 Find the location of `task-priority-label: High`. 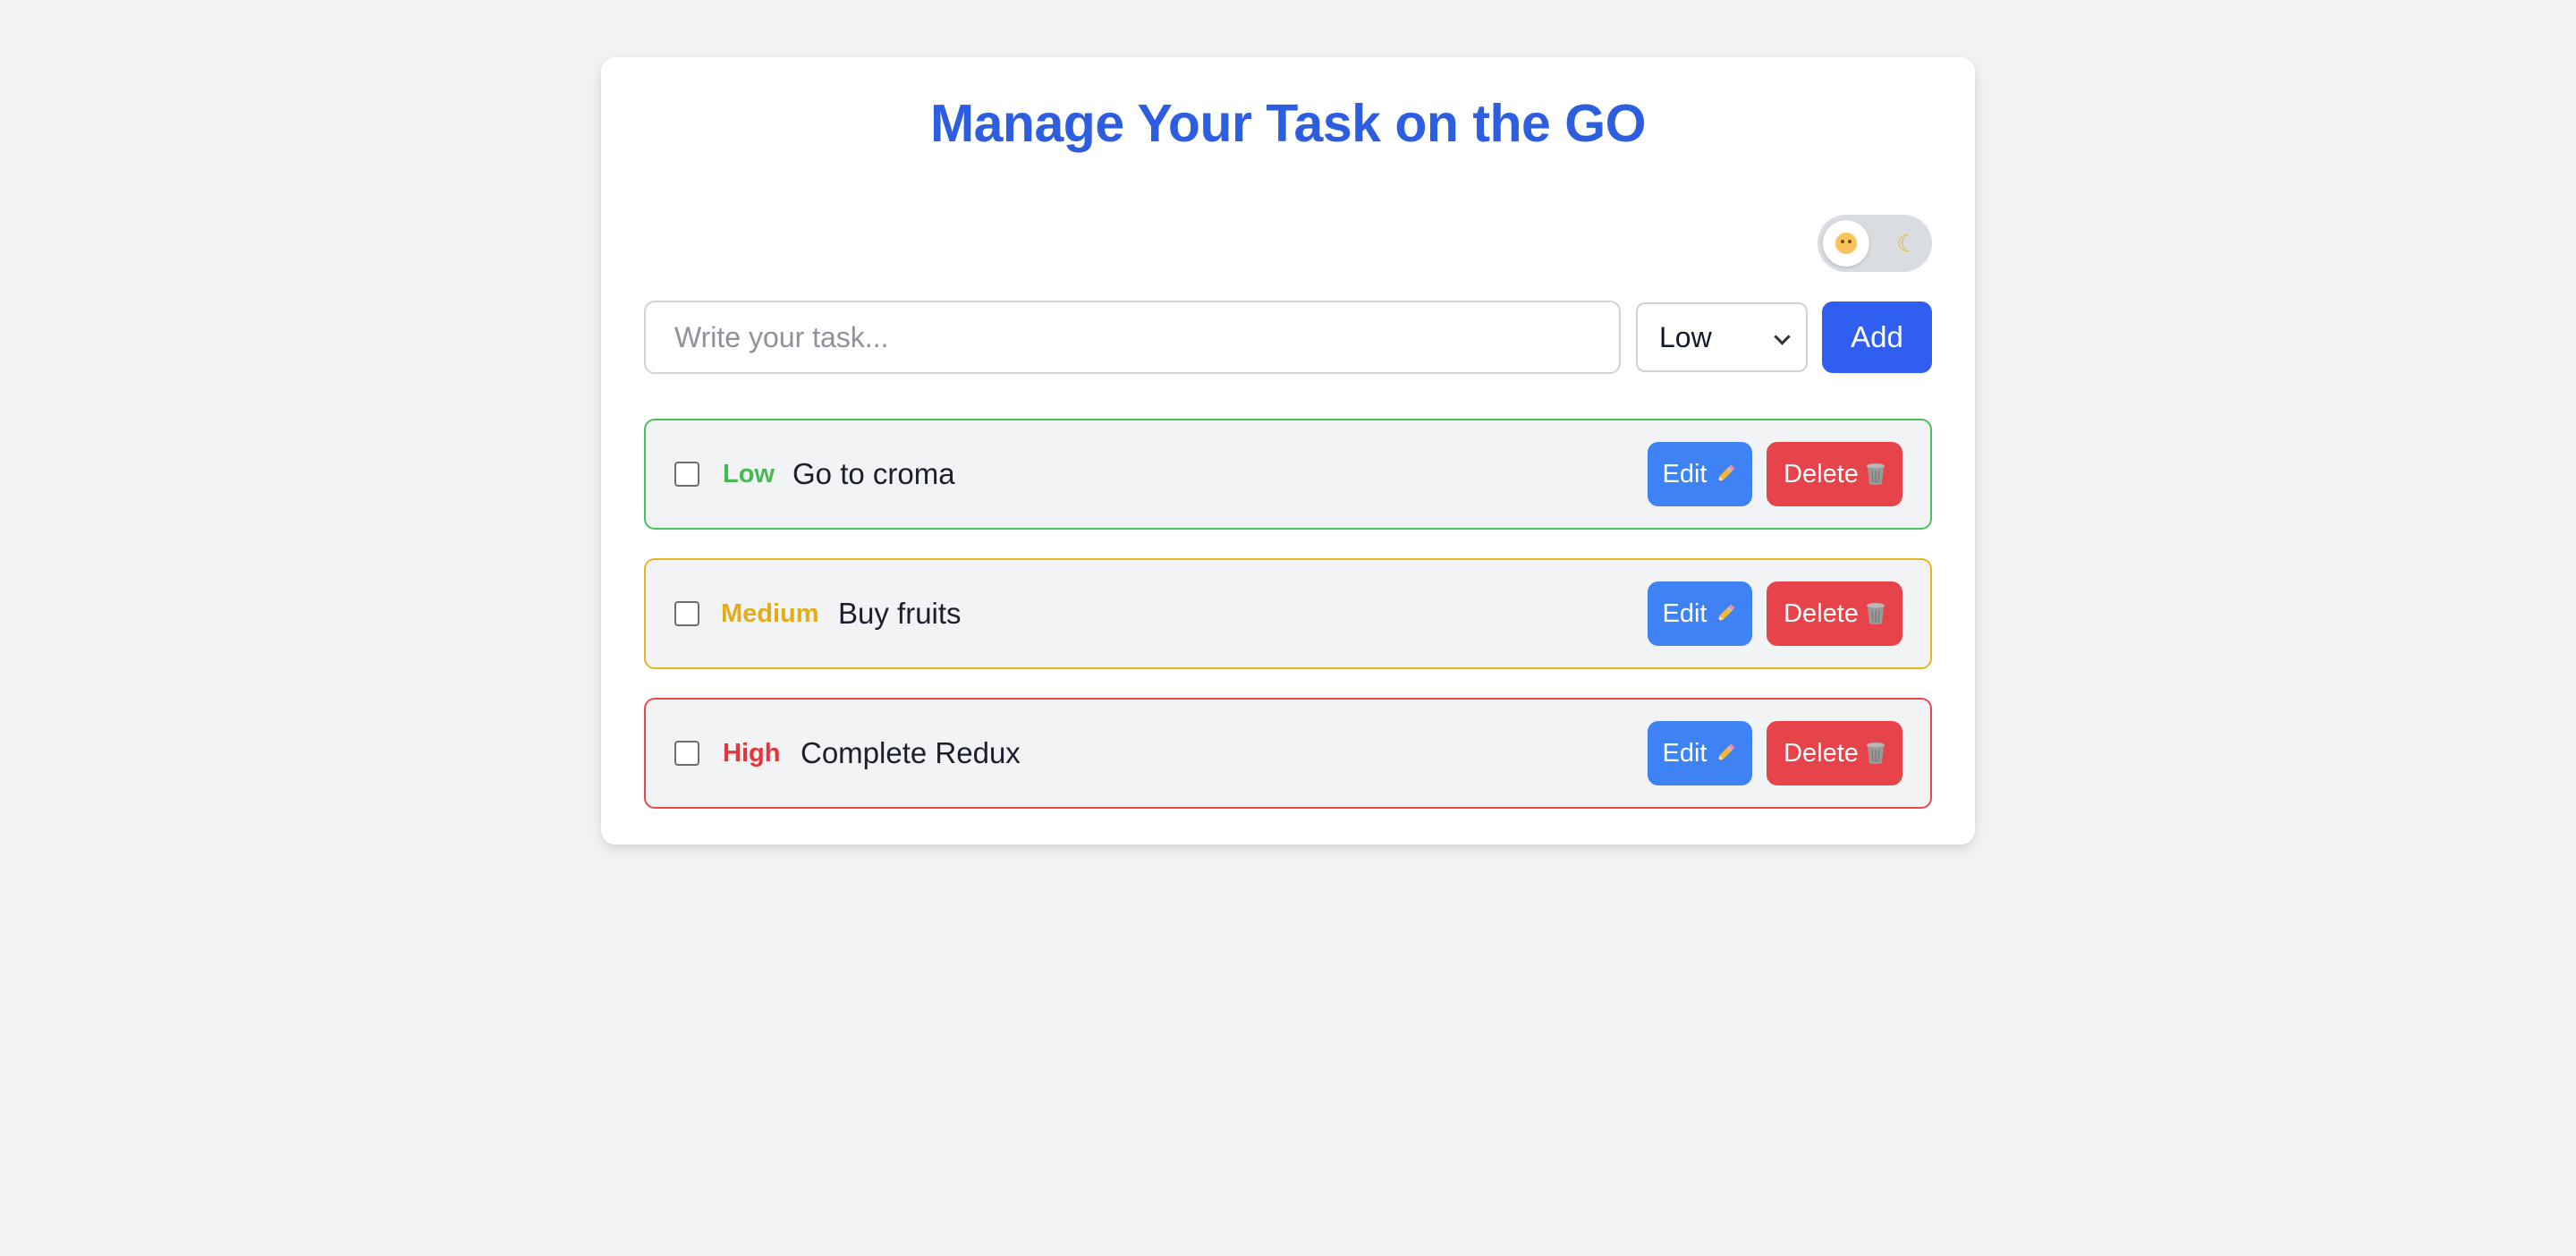

task-priority-label: High is located at coordinates (752, 753).